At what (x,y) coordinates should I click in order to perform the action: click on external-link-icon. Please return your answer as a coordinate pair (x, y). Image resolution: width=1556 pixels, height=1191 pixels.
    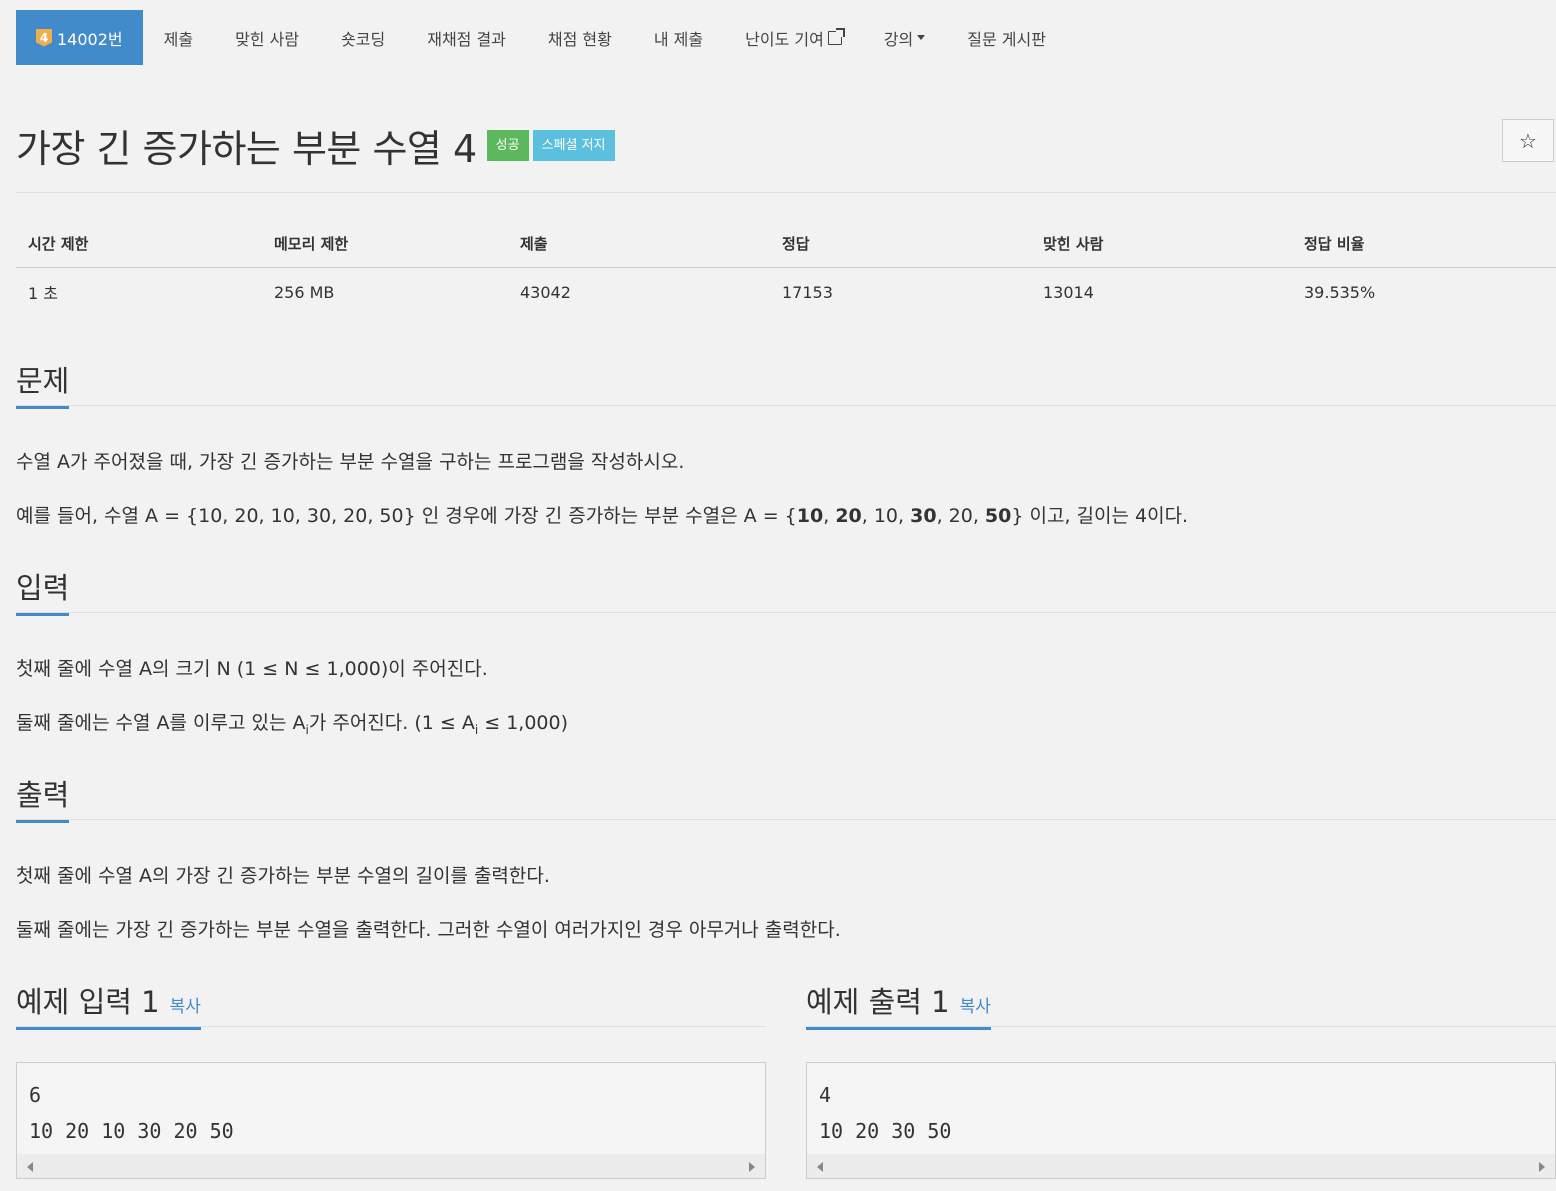
    Looking at the image, I should click on (836, 36).